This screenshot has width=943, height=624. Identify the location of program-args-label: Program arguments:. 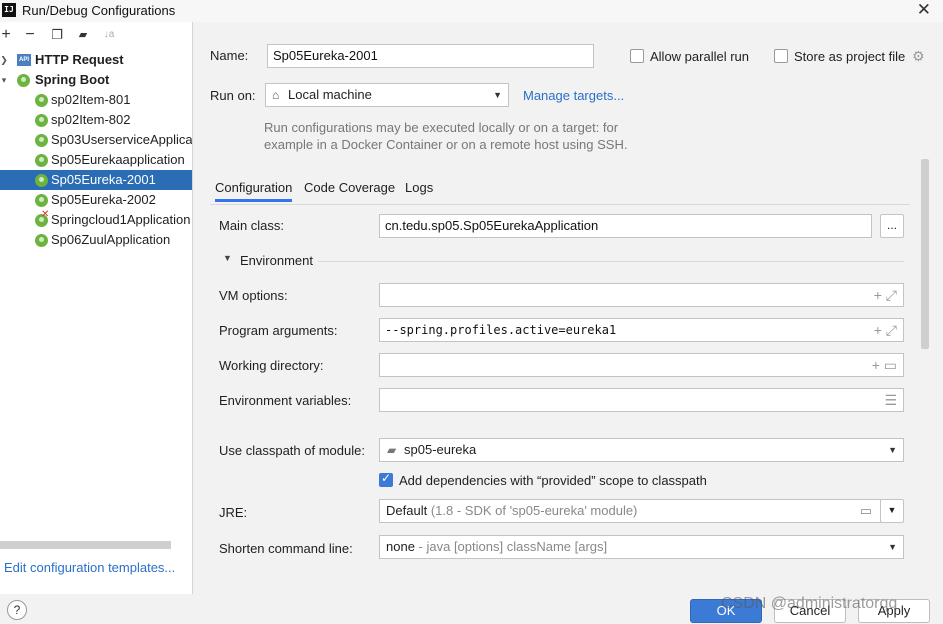
(278, 330).